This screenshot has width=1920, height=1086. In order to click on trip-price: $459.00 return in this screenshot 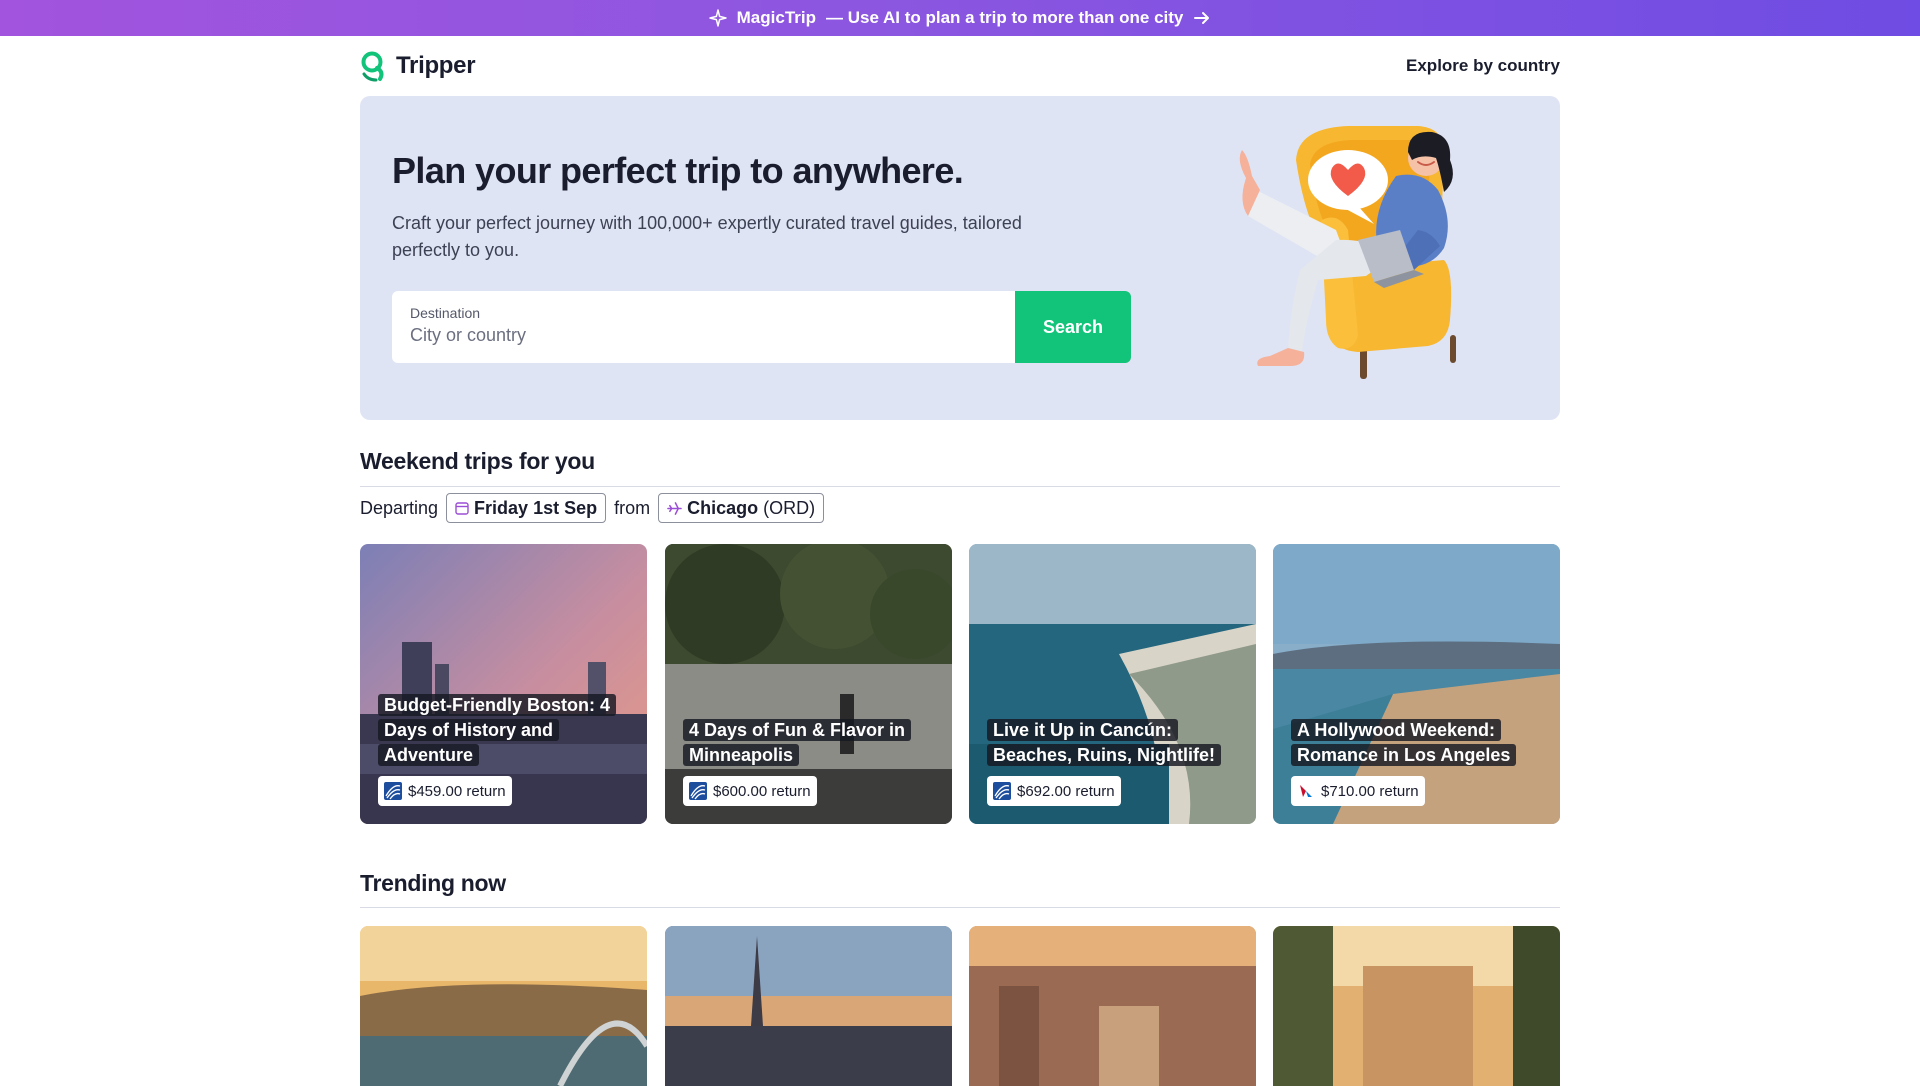, I will do `click(457, 791)`.